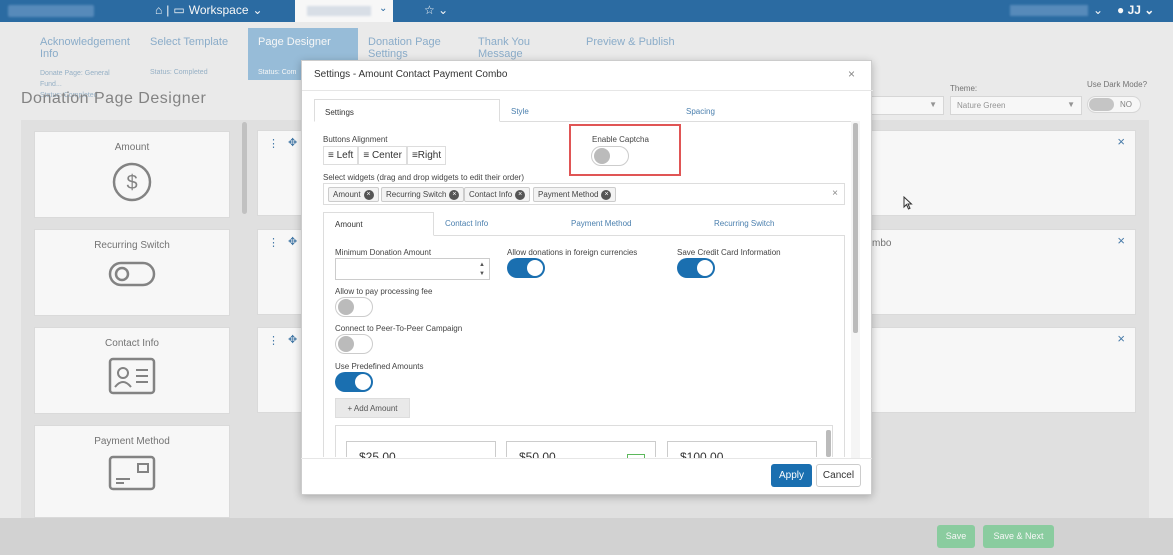 This screenshot has height=555, width=1173. Describe the element at coordinates (520, 110) in the screenshot. I see `tab-style: Style` at that location.